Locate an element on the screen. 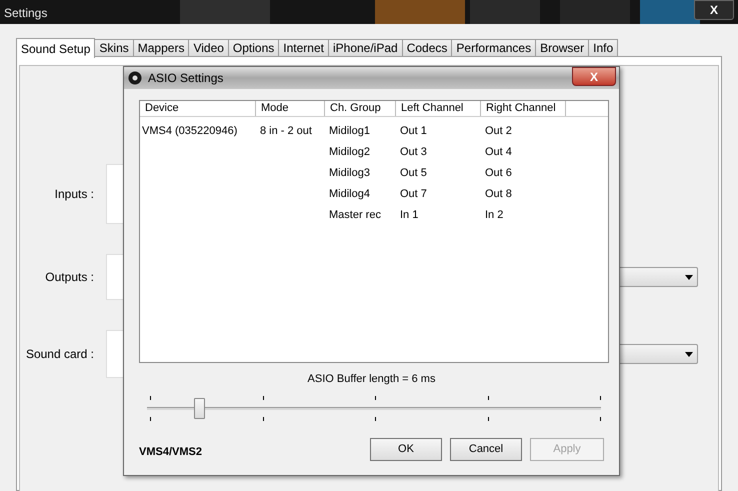 Image resolution: width=738 pixels, height=491 pixels. table-cell-text: Master rec is located at coordinates (355, 216).